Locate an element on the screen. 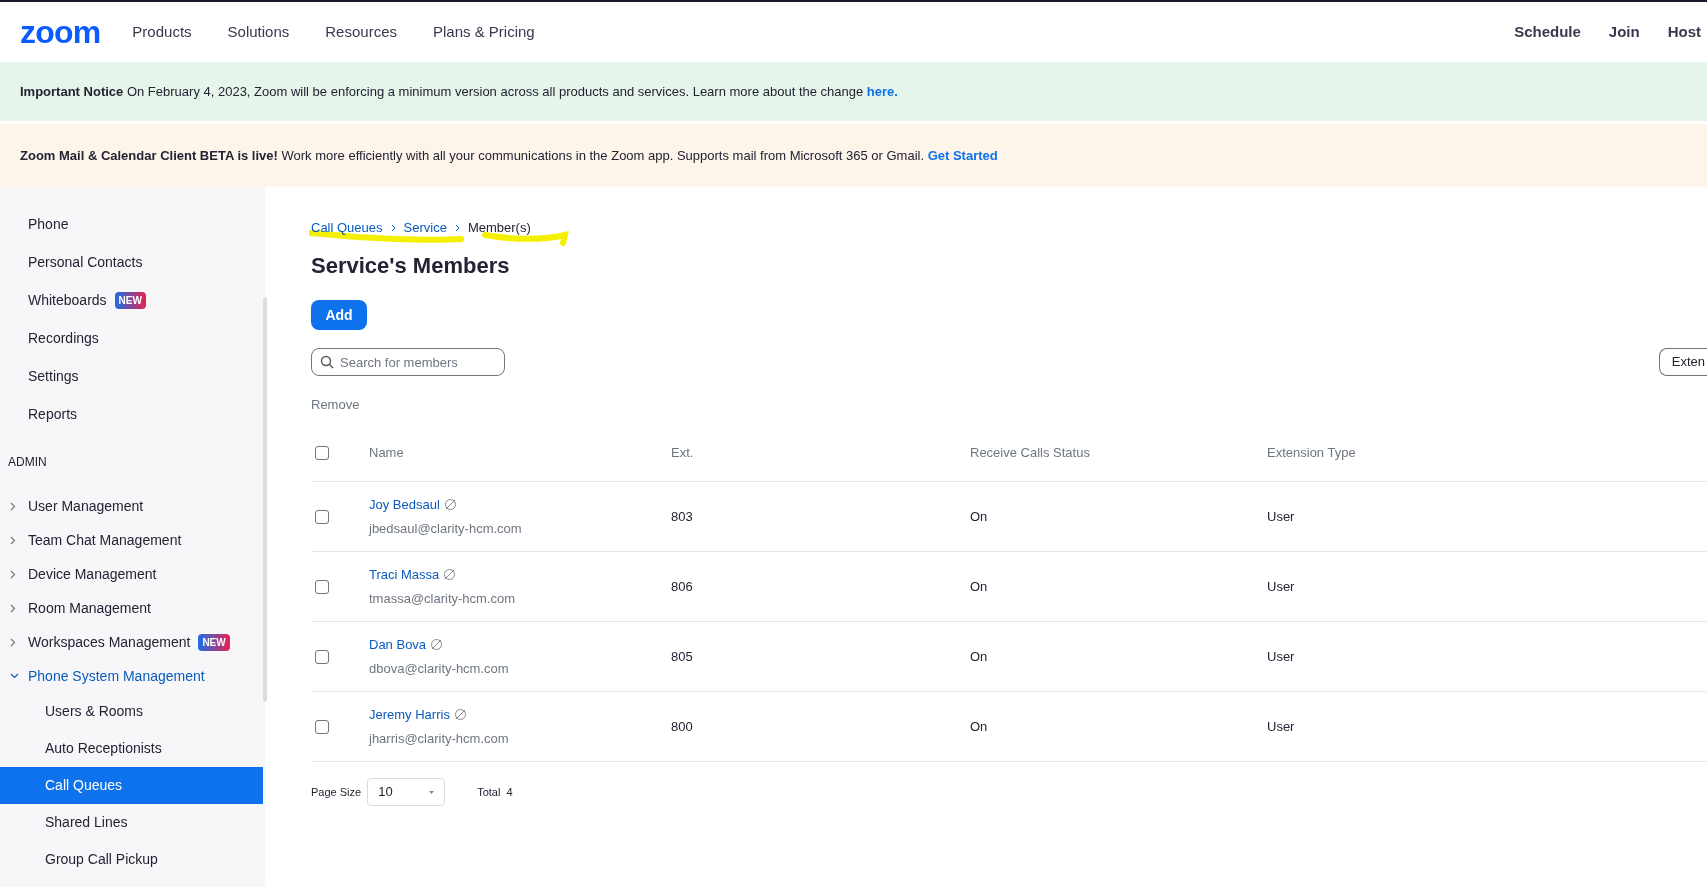 The height and width of the screenshot is (887, 1707). member-email: jbedsaul@clarity-hcm.com is located at coordinates (446, 528).